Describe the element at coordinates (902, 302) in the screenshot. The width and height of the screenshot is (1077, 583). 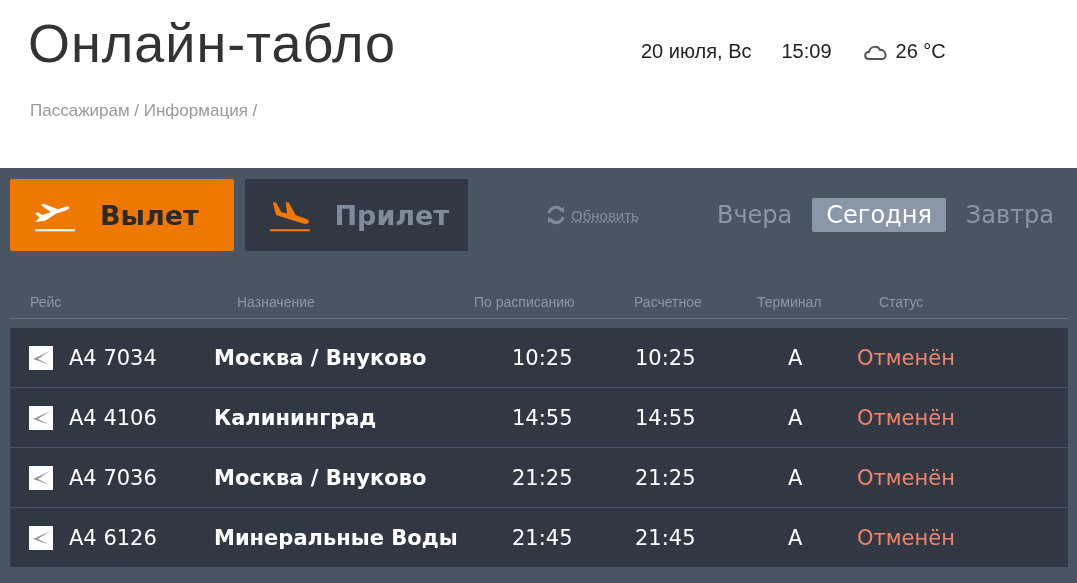
I see `column-header: Статус` at that location.